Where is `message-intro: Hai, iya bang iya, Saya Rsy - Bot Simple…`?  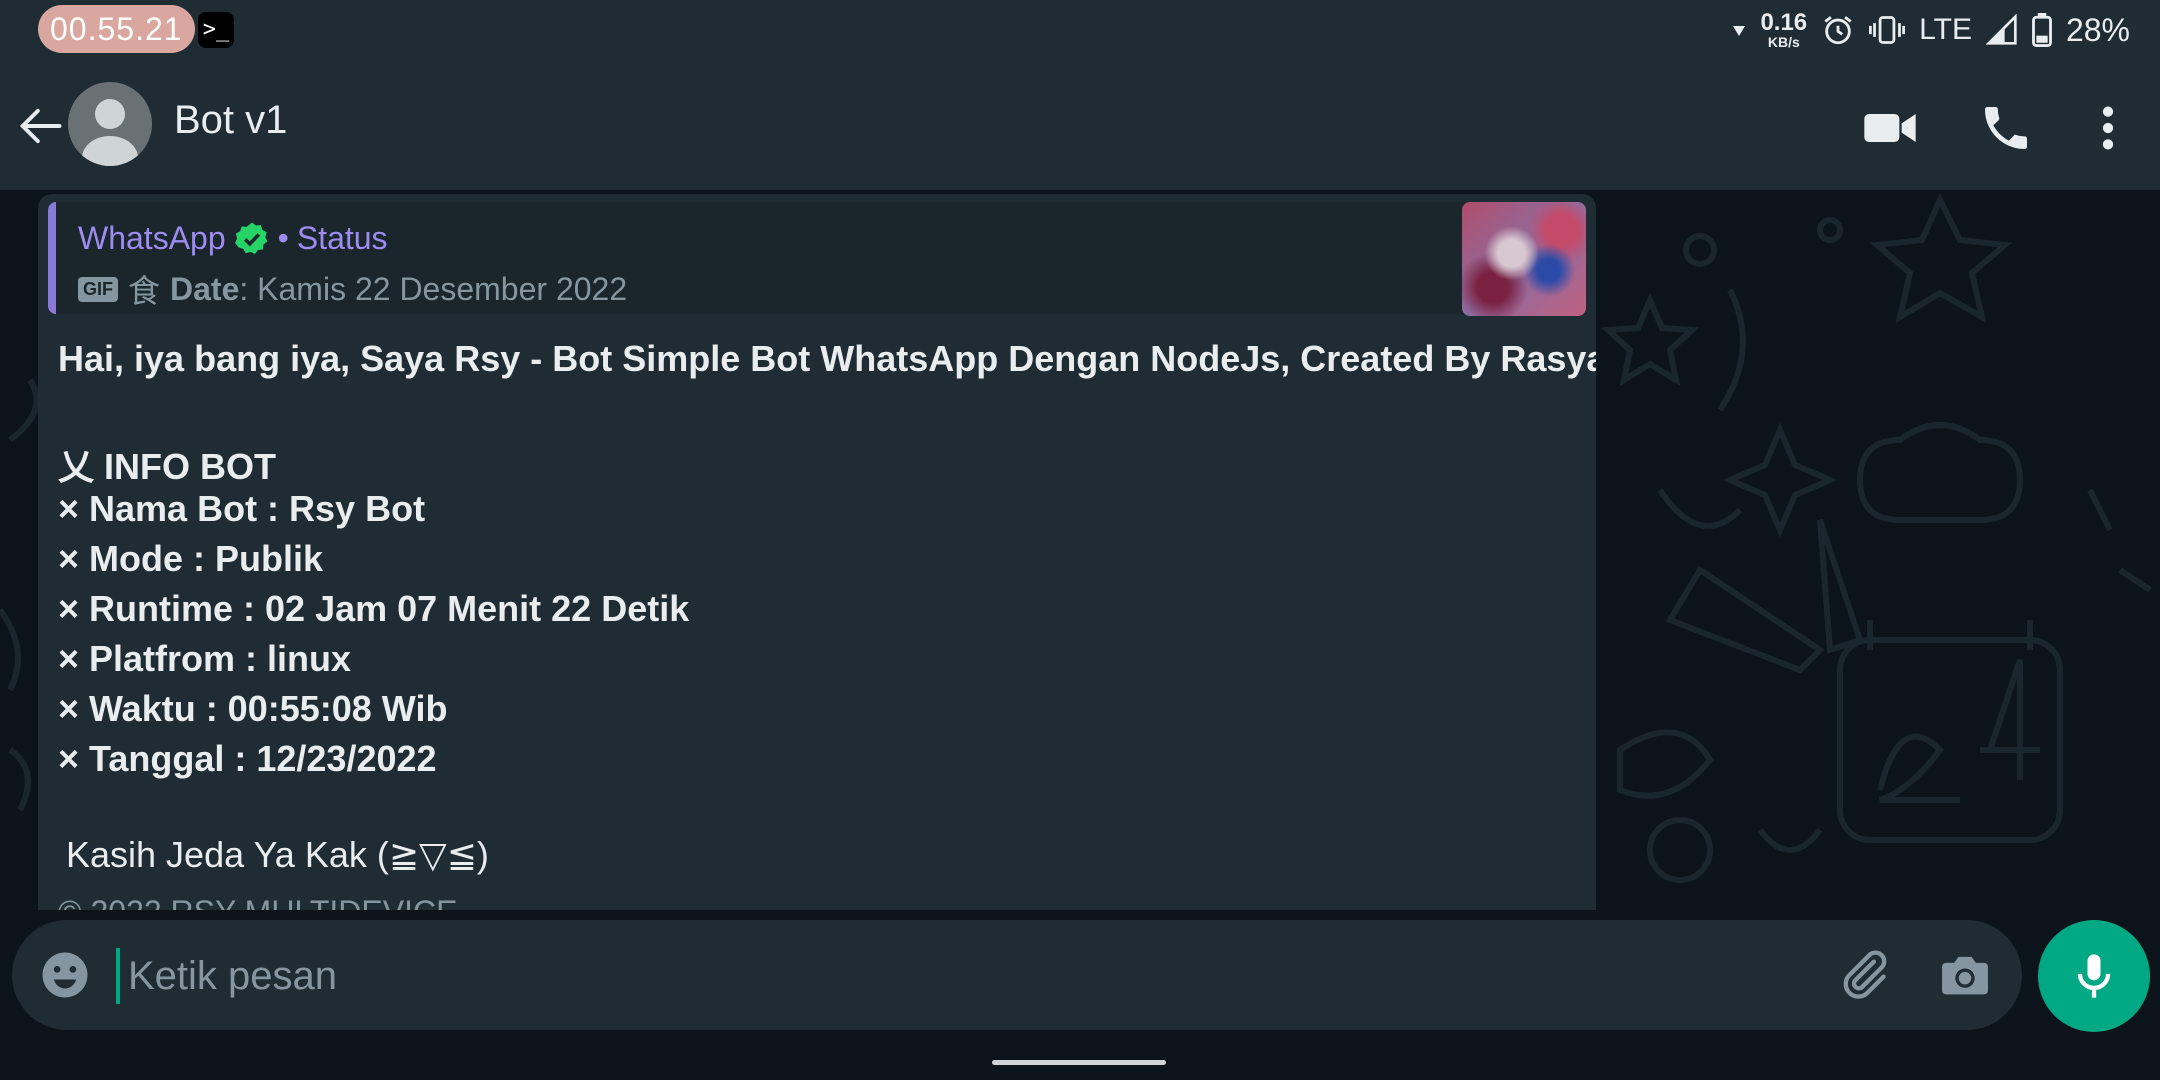
message-intro: Hai, iya bang iya, Saya Rsy - Bot Simple… is located at coordinates (827, 358).